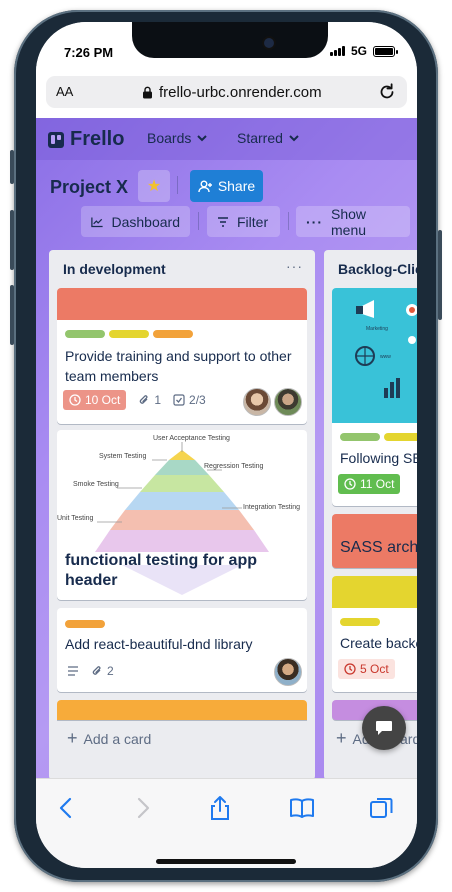  What do you see at coordinates (67, 808) in the screenshot?
I see `back-icon` at bounding box center [67, 808].